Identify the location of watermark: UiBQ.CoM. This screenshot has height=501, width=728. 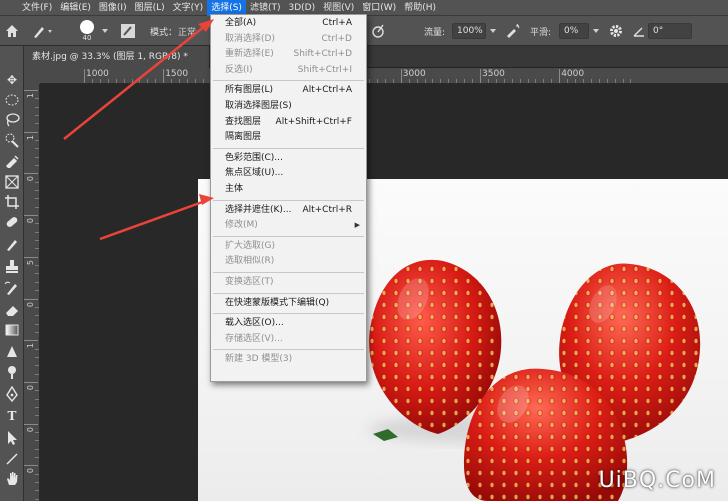
(657, 480).